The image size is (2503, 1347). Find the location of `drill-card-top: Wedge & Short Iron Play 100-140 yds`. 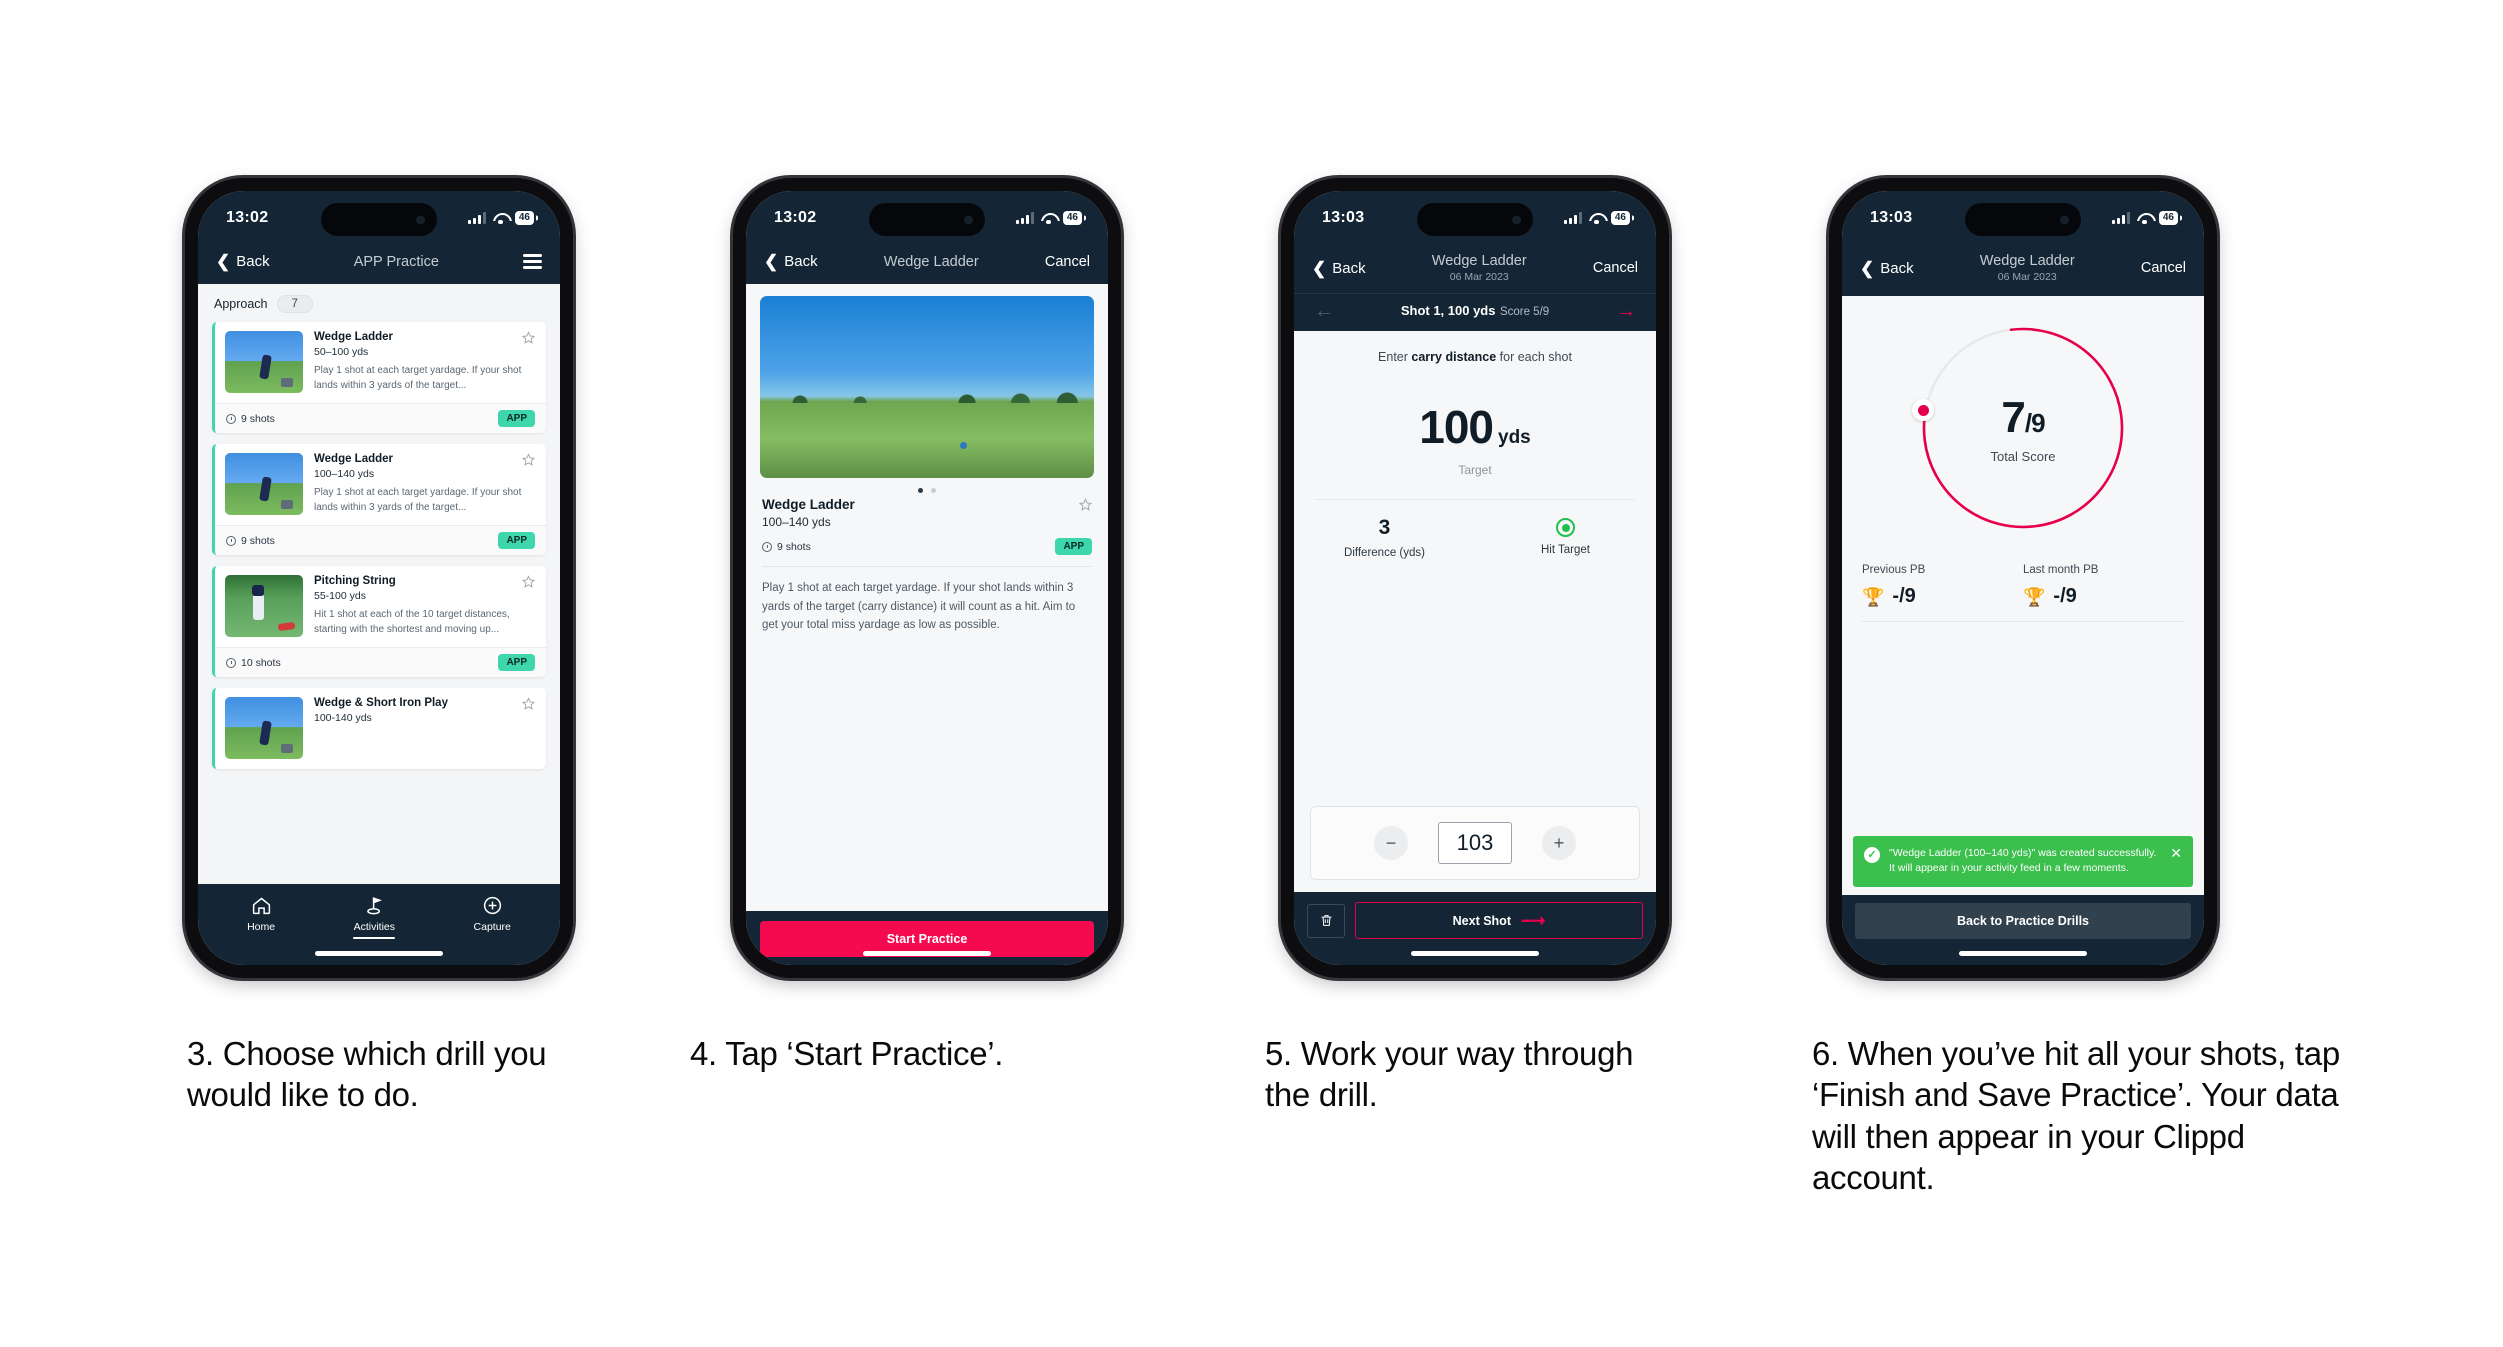

drill-card-top: Wedge & Short Iron Play 100-140 yds is located at coordinates (380, 728).